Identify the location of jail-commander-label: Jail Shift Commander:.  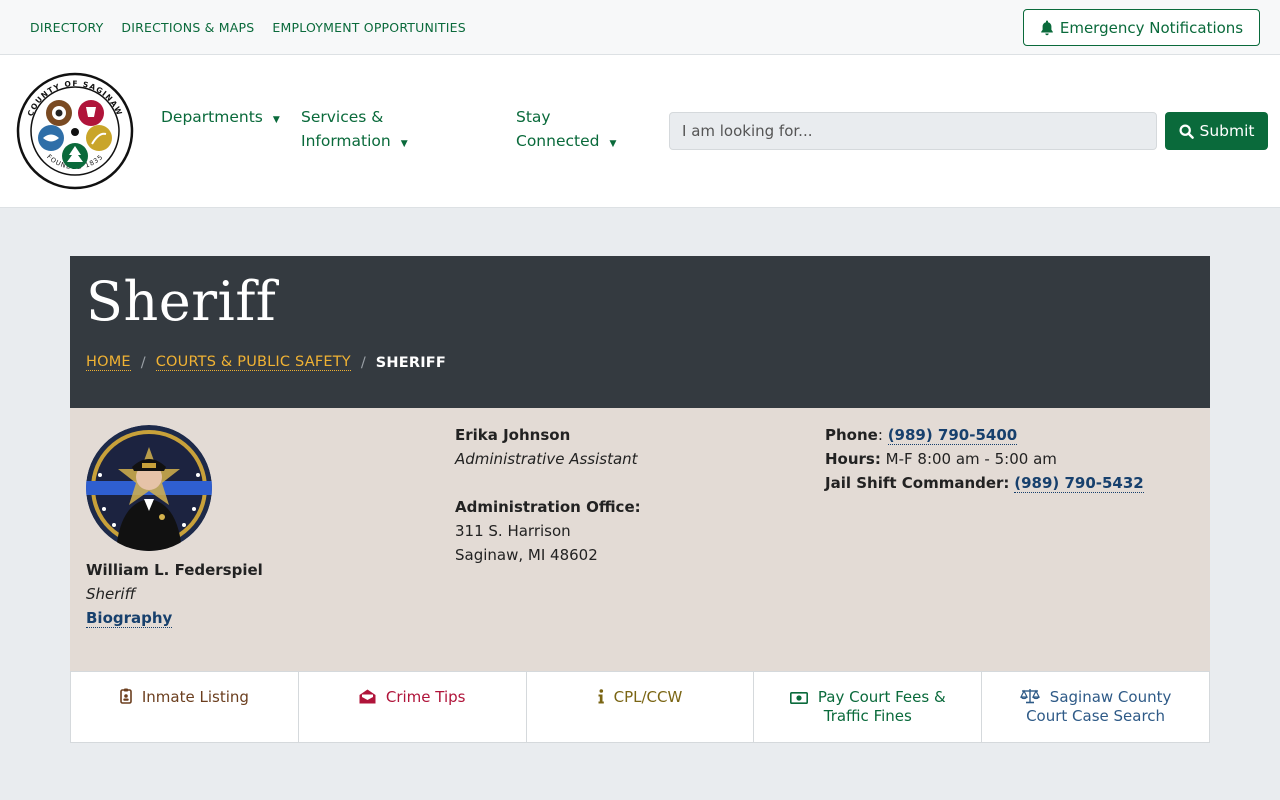
(917, 483).